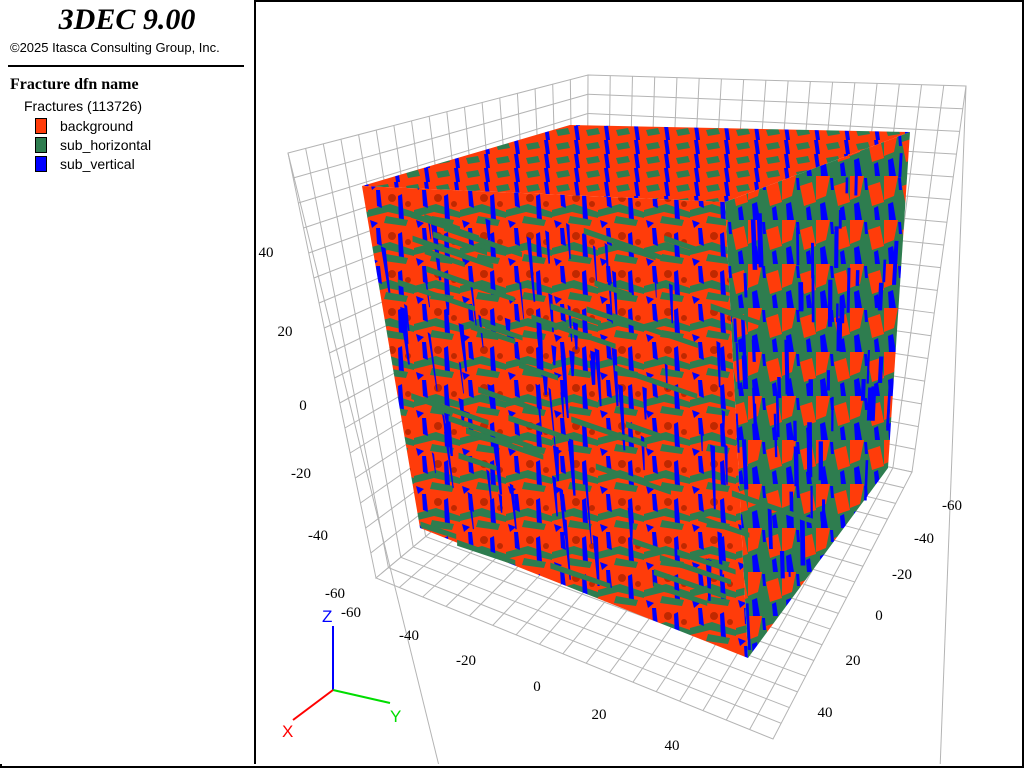 This screenshot has height=768, width=1024. What do you see at coordinates (351, 613) in the screenshot?
I see `x-tick-label: -60` at bounding box center [351, 613].